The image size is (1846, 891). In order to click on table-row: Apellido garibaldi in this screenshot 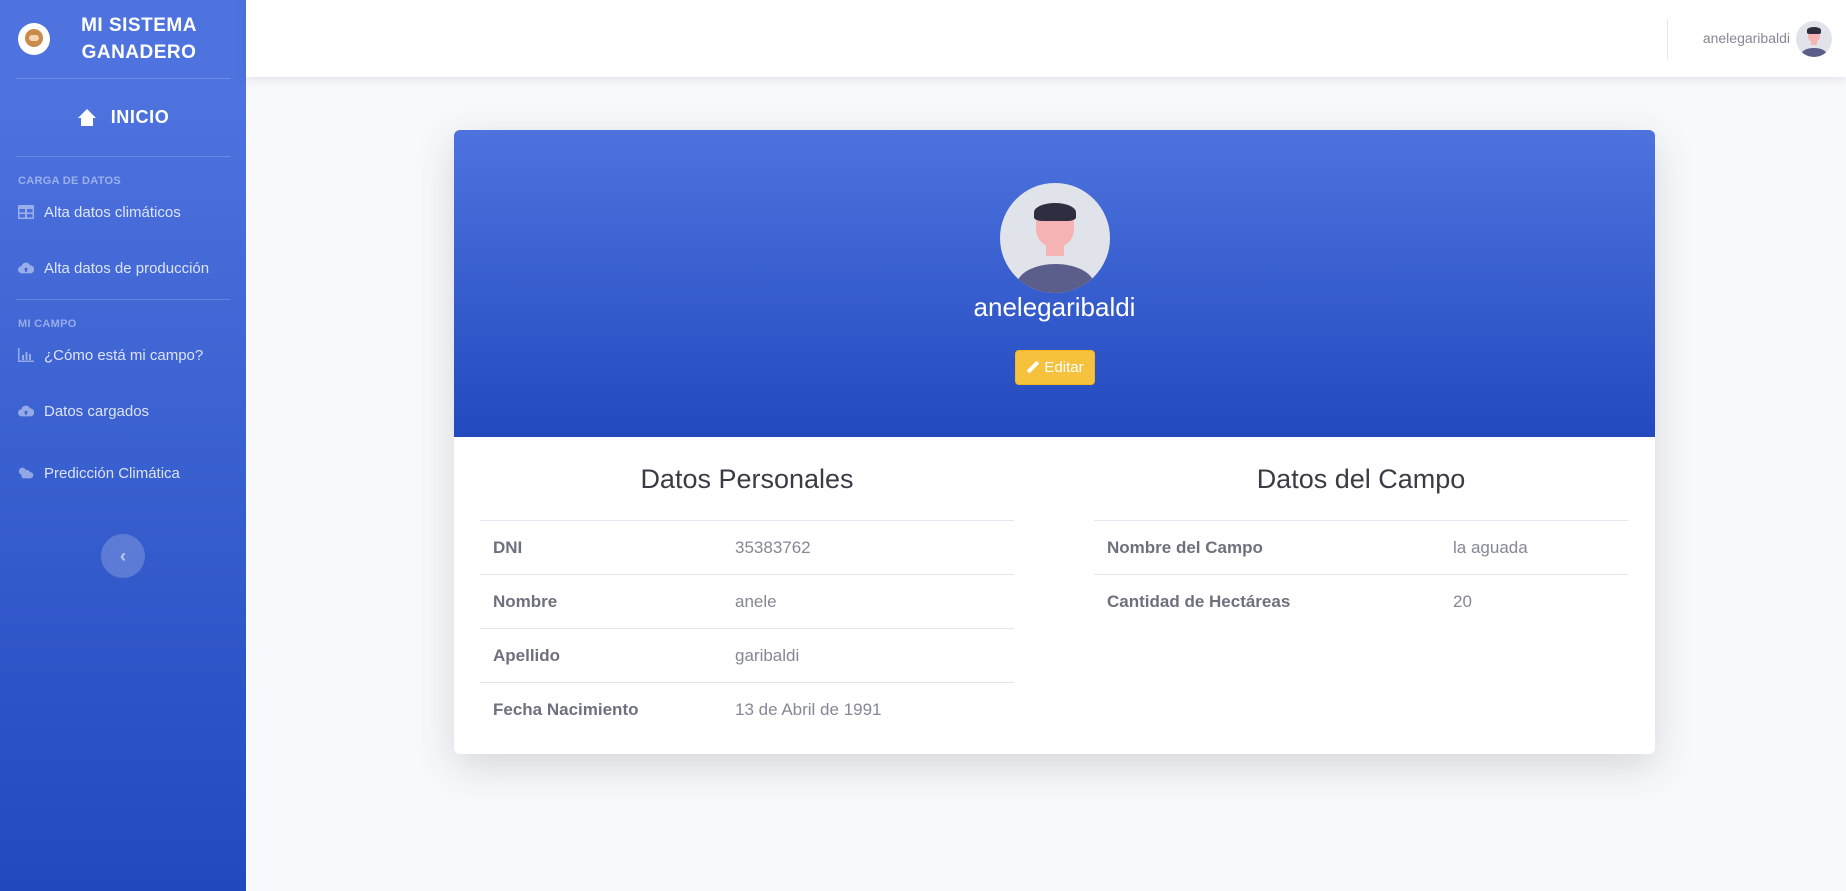, I will do `click(747, 656)`.